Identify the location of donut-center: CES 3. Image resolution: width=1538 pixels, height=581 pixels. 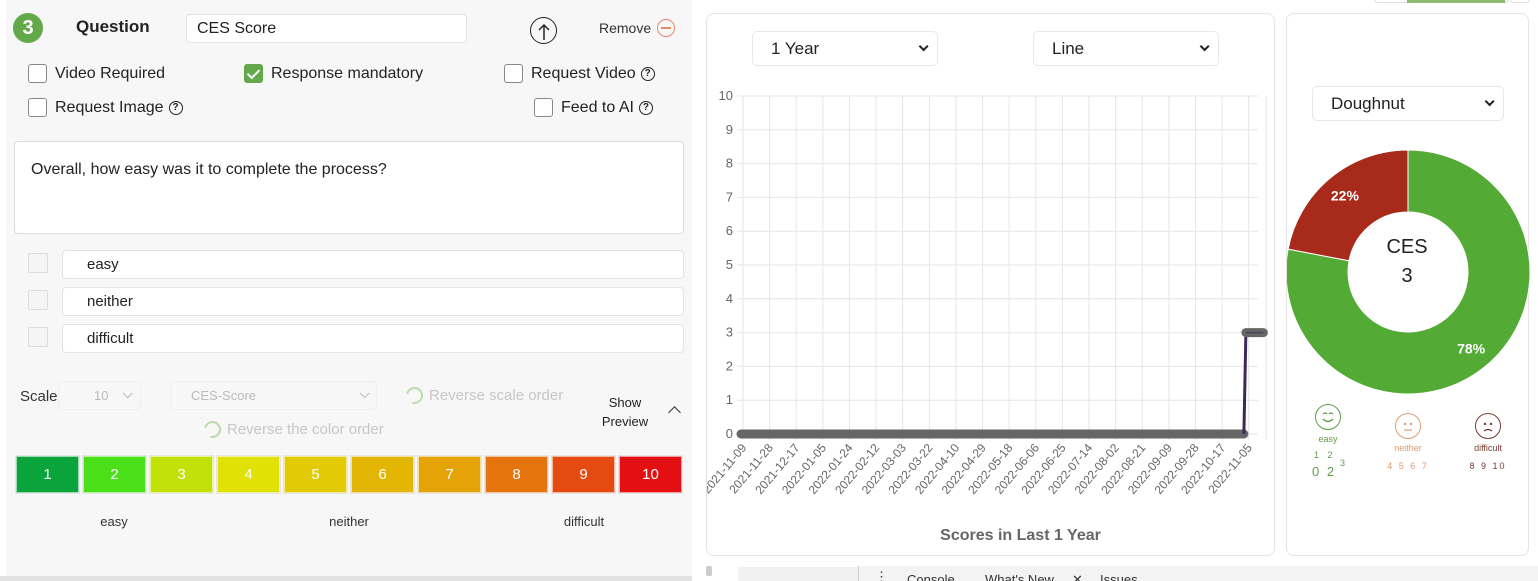
(1407, 262).